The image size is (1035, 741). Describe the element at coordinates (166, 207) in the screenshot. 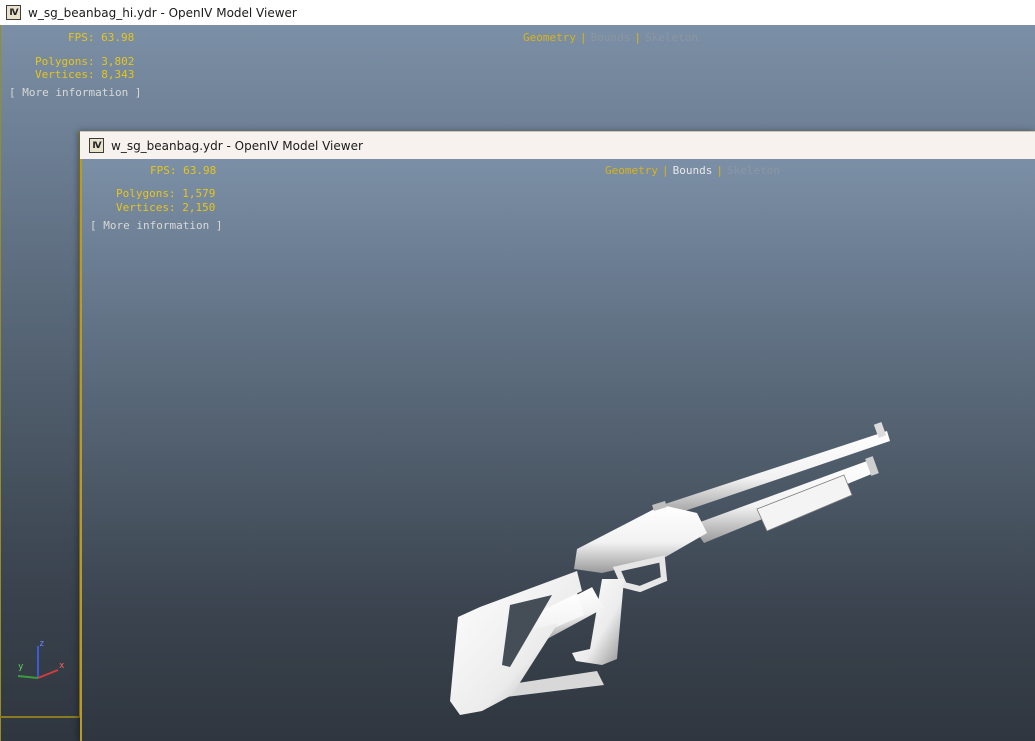

I see `front-vertices-count: Vertices: 2,150` at that location.